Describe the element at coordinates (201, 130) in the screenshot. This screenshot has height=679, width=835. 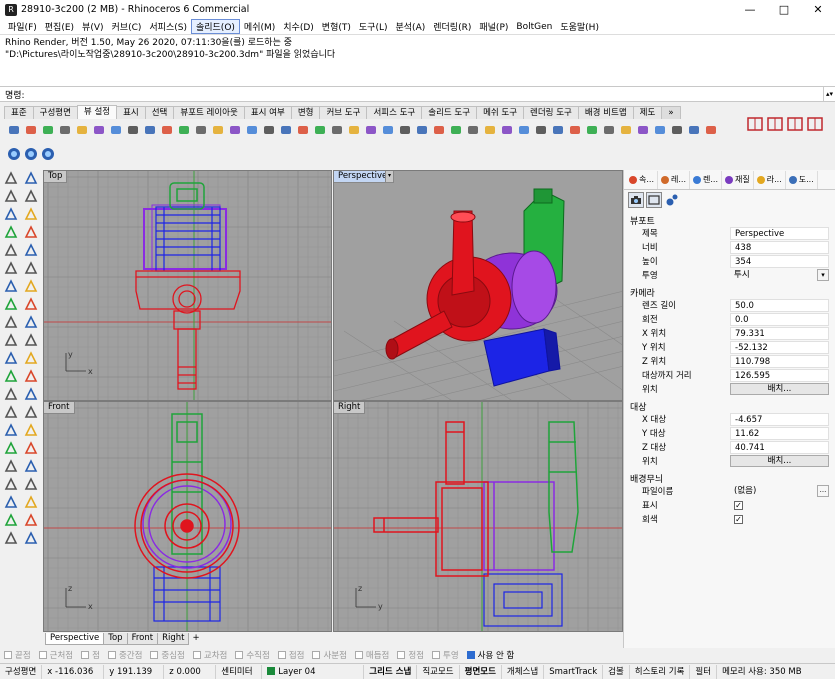
I see `right-view-icon` at that location.